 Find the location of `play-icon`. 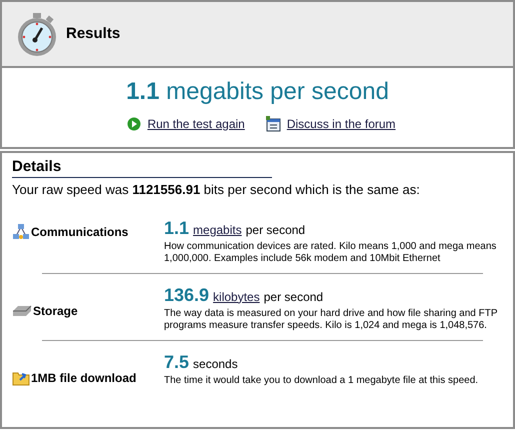

play-icon is located at coordinates (134, 124).